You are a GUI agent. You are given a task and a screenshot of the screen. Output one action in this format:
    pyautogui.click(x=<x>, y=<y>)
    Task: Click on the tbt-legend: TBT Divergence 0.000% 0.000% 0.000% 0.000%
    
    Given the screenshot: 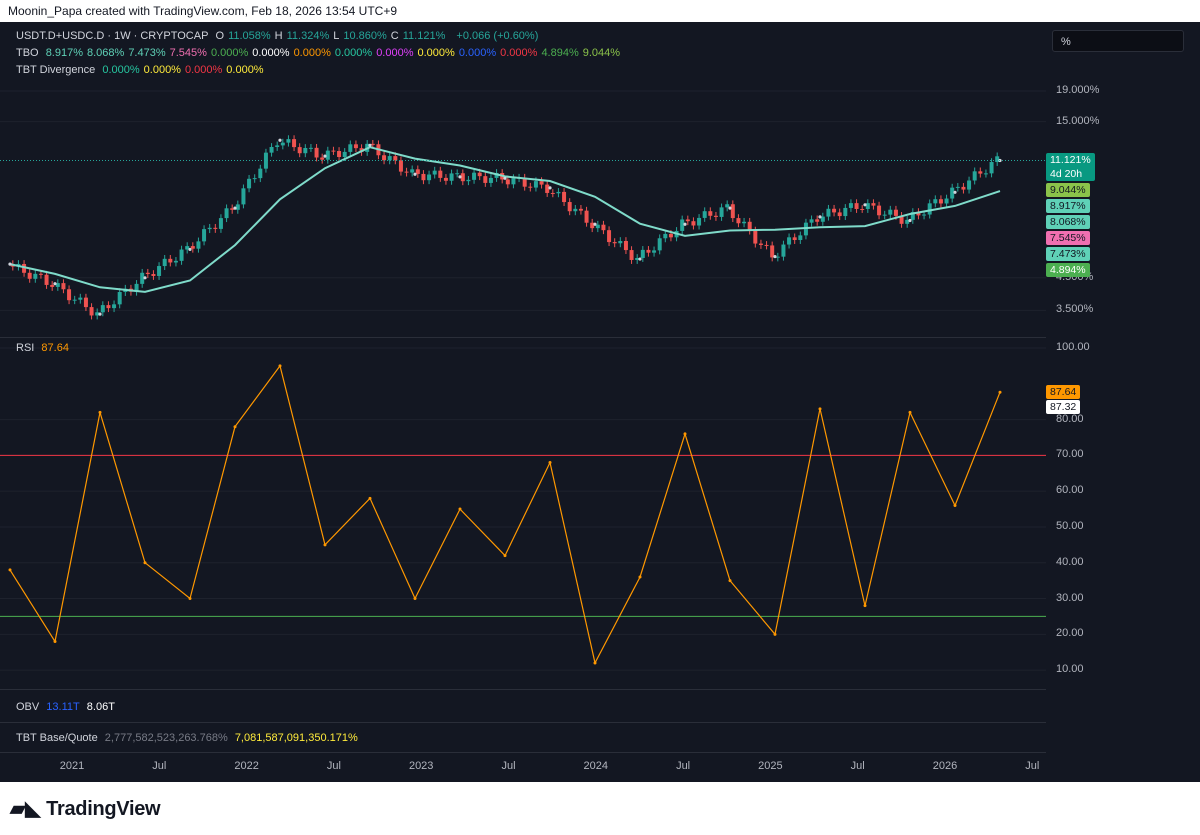 What is the action you would take?
    pyautogui.click(x=144, y=70)
    